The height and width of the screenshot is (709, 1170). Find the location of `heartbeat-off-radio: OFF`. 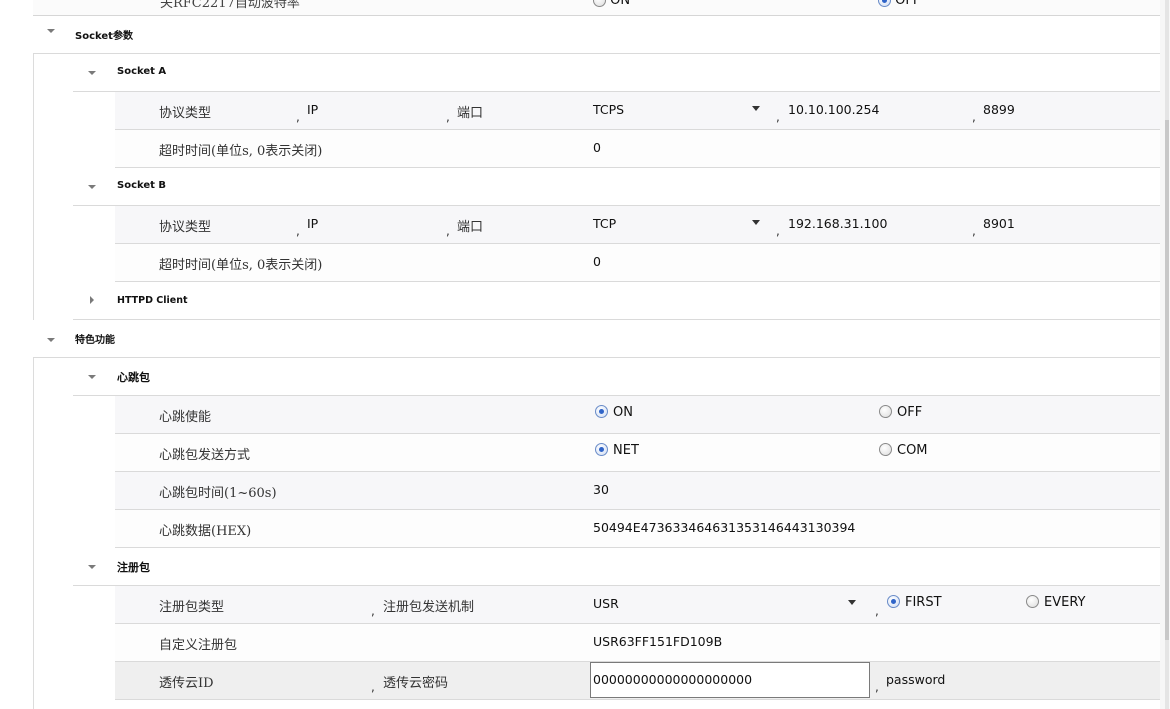

heartbeat-off-radio: OFF is located at coordinates (900, 412).